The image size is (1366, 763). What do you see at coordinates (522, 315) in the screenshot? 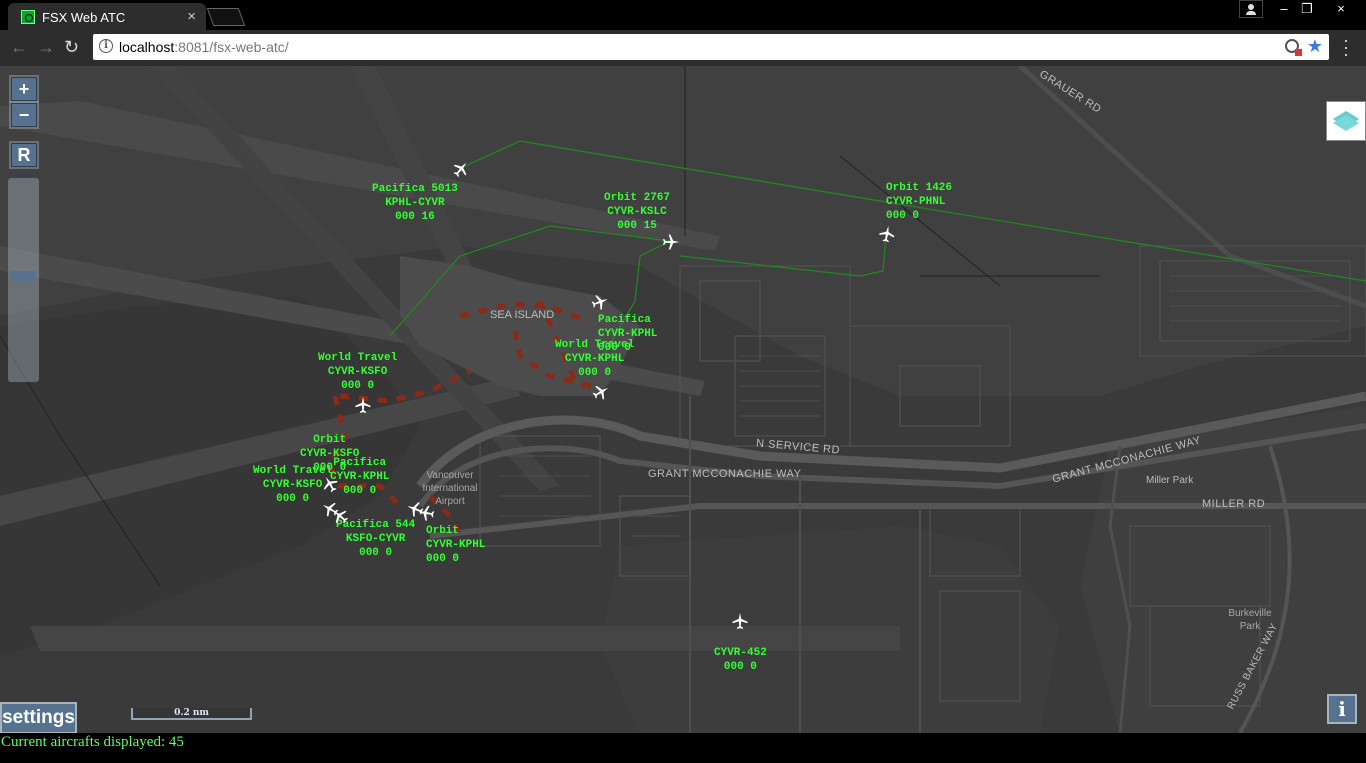
I see `label-sea-island: SEA ISLAND` at bounding box center [522, 315].